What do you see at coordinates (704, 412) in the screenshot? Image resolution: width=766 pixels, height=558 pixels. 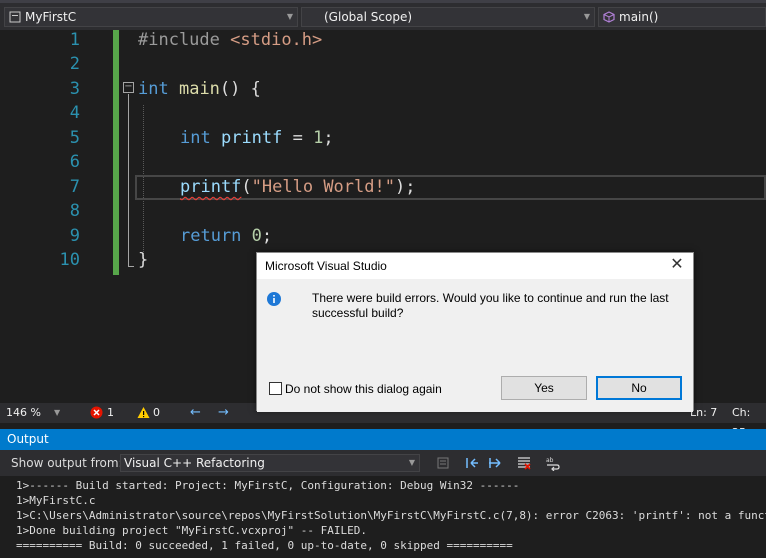 I see `line-position: Ln: 7` at bounding box center [704, 412].